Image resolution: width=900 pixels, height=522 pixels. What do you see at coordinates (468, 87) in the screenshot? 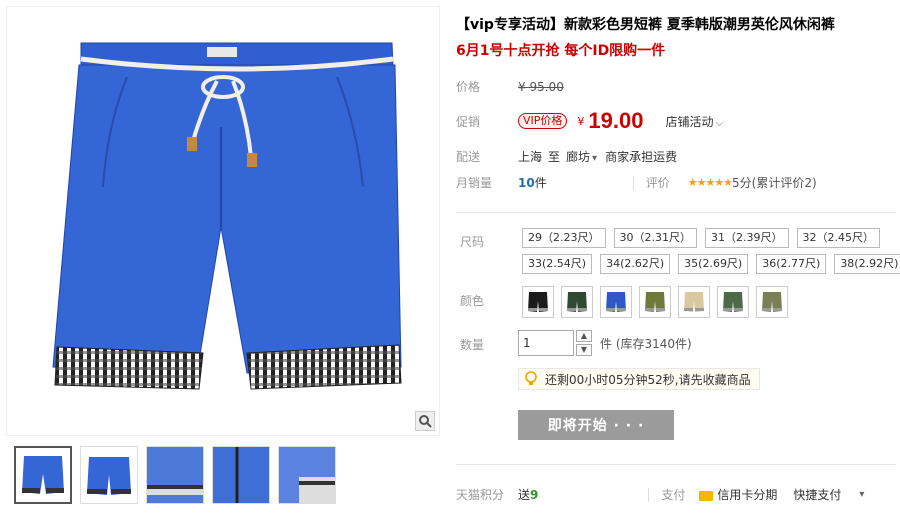
I see `price-label: 价格` at bounding box center [468, 87].